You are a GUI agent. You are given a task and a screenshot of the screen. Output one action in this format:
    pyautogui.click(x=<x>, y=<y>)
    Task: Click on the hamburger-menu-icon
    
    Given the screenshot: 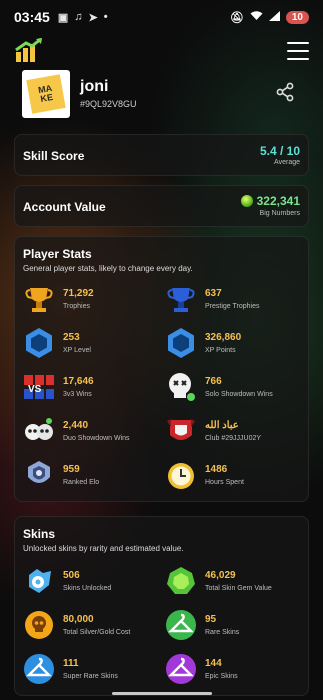 What is the action you would take?
    pyautogui.click(x=298, y=51)
    